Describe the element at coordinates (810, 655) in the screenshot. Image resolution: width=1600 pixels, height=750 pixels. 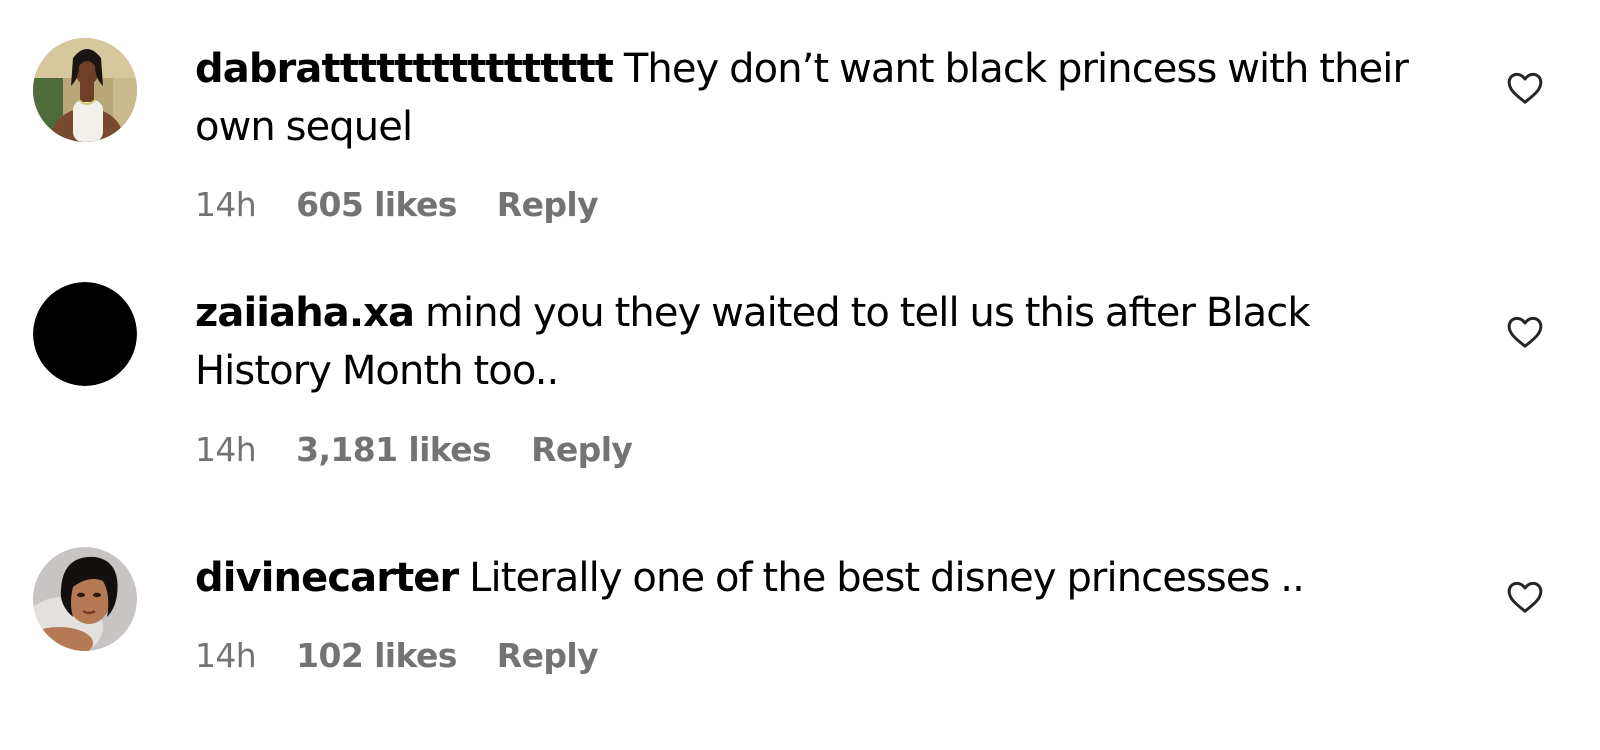
I see `comment-meta: 14h 102 likes Reply` at that location.